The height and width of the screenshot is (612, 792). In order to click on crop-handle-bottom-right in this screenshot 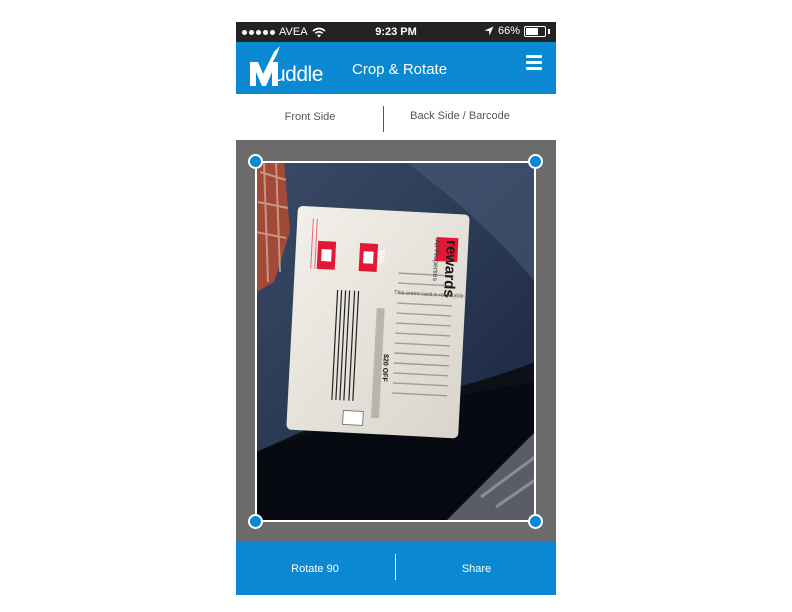, I will do `click(535, 521)`.